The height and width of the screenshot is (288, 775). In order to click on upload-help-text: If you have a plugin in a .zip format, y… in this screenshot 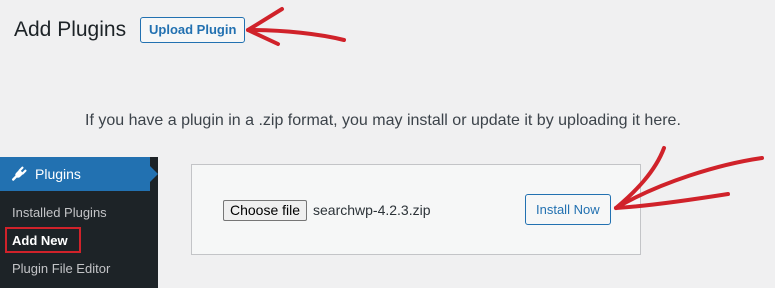, I will do `click(383, 120)`.